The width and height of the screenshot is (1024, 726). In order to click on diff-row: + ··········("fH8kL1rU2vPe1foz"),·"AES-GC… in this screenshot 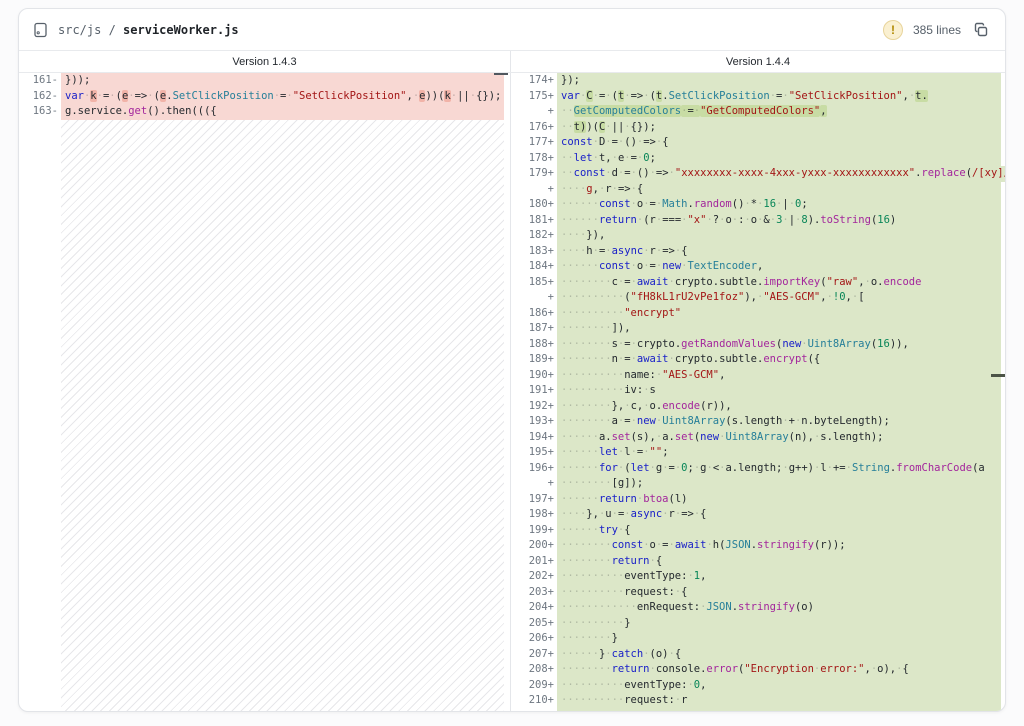, I will do `click(758, 298)`.